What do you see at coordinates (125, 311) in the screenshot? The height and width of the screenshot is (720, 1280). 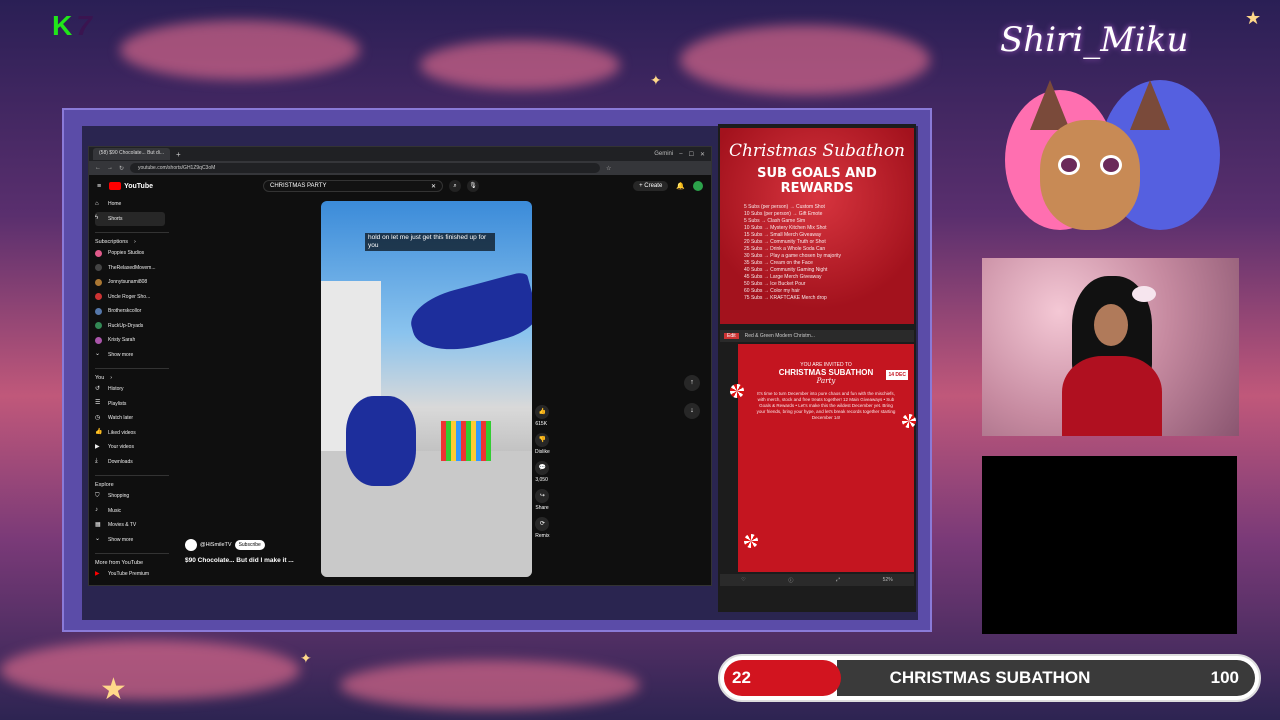 I see `sidebar-item-label: Brotherskcollor` at bounding box center [125, 311].